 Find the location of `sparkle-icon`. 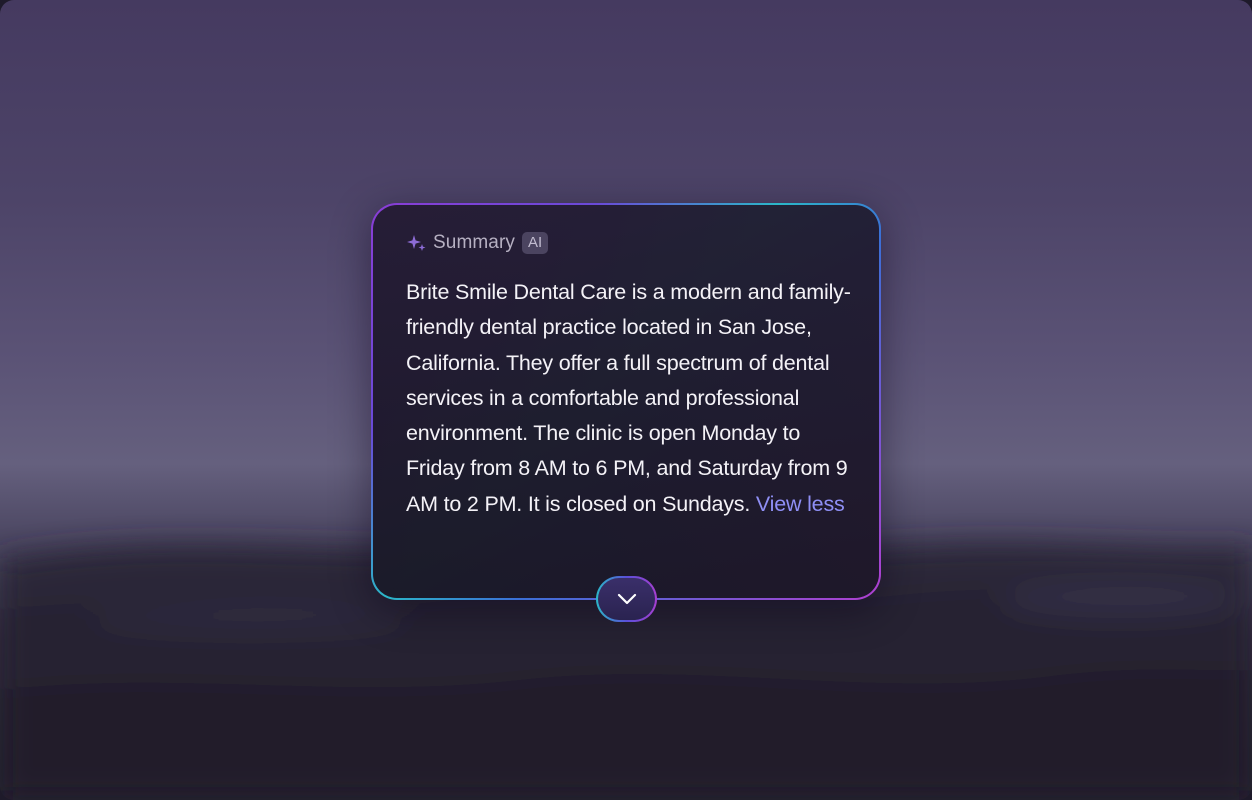

sparkle-icon is located at coordinates (416, 243).